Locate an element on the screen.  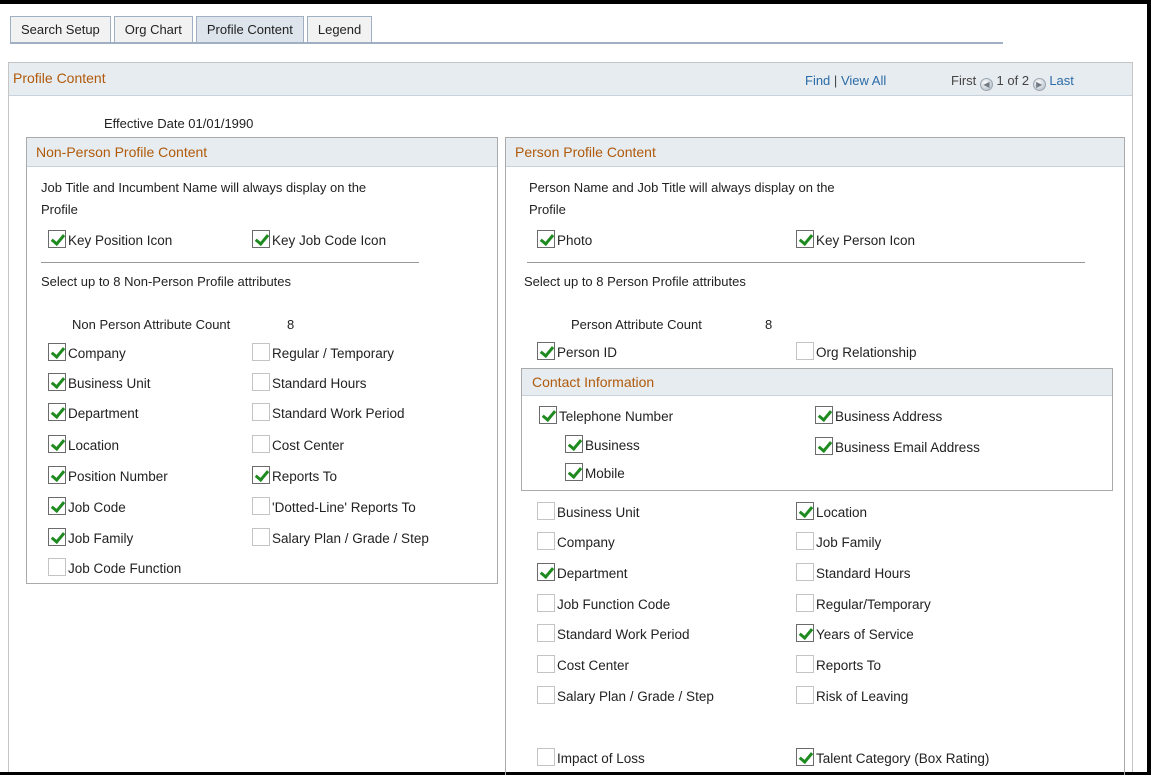
non-person-business-unit-checkbox: Business Unit is located at coordinates (99, 382).